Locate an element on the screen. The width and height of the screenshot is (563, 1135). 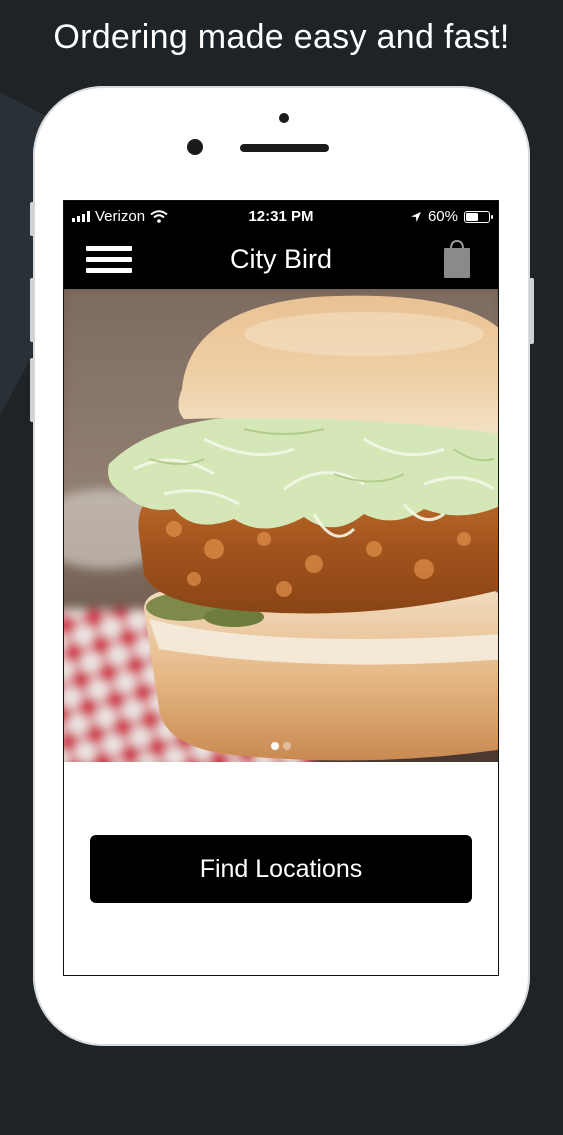
battery-icon is located at coordinates (478, 216).